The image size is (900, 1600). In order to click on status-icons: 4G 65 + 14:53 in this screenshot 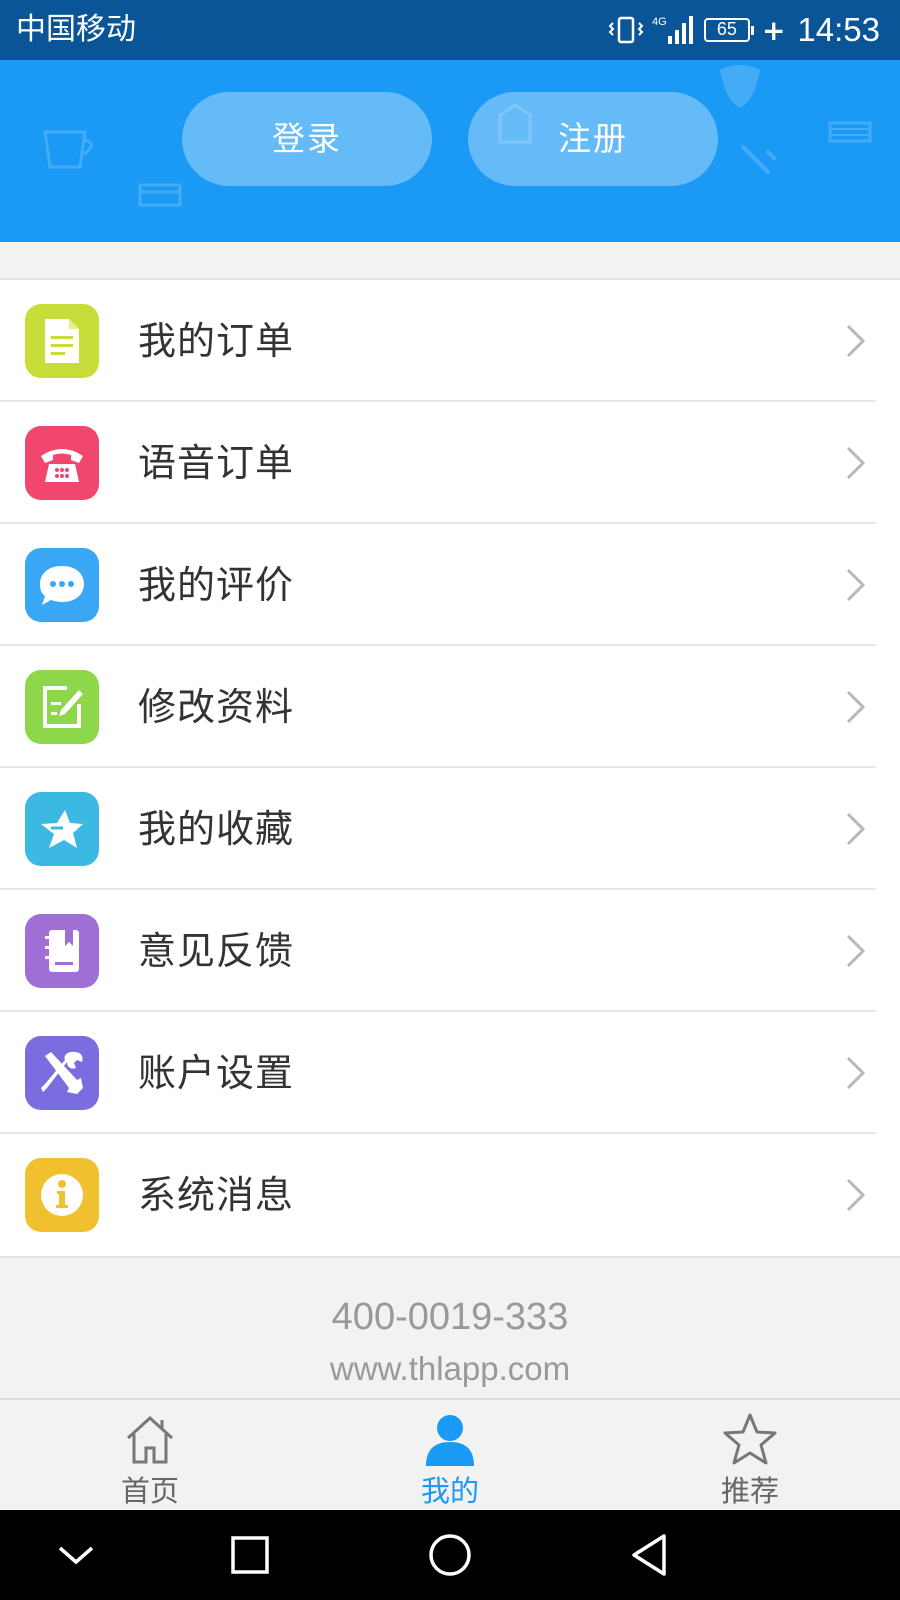, I will do `click(744, 30)`.